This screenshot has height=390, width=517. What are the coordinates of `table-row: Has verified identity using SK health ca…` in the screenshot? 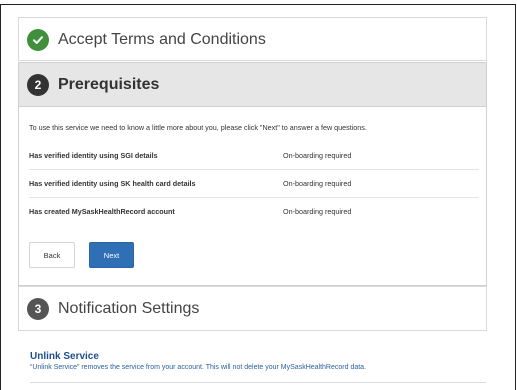 It's located at (254, 184).